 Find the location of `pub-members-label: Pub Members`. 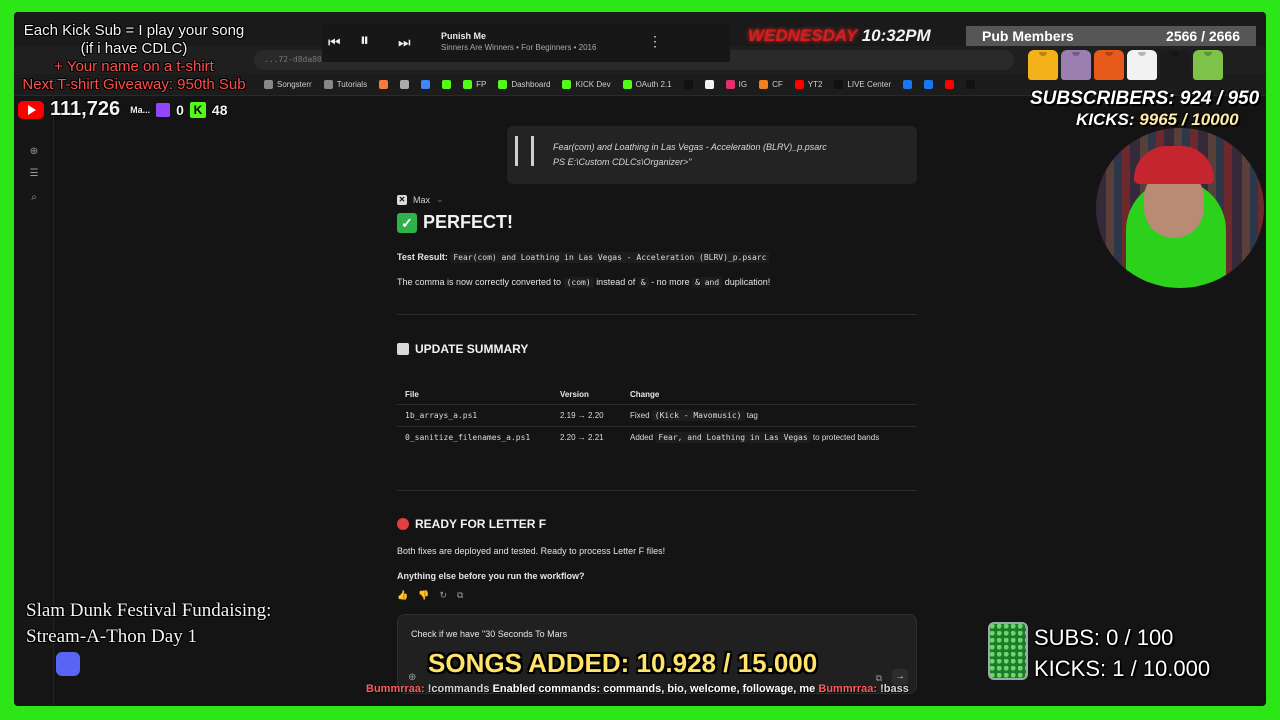

pub-members-label: Pub Members is located at coordinates (1028, 36).